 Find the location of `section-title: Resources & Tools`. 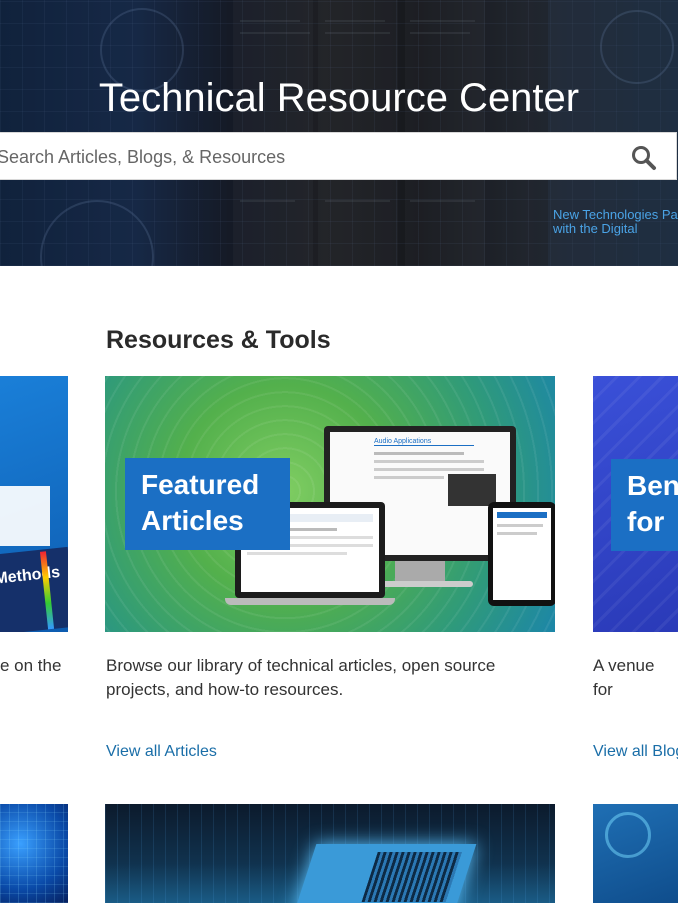

section-title: Resources & Tools is located at coordinates (218, 340).